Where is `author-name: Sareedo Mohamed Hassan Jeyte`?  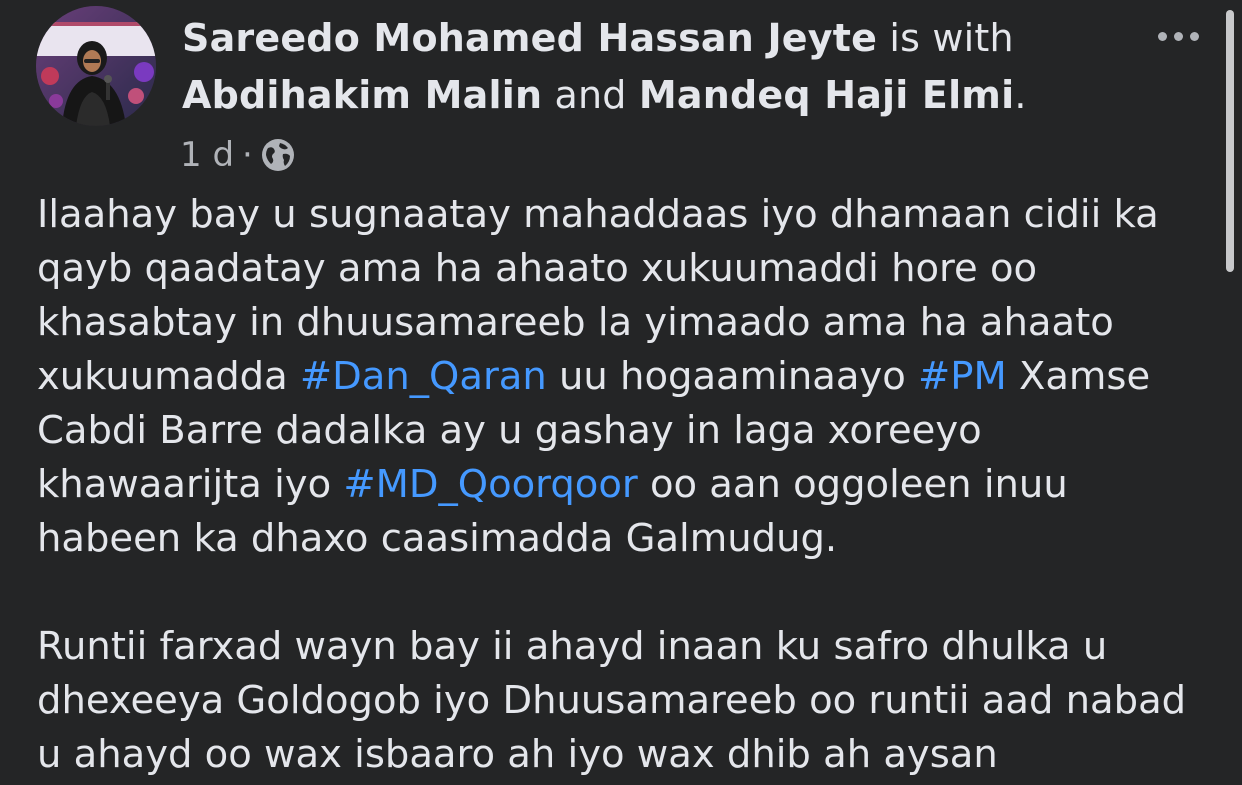 author-name: Sareedo Mohamed Hassan Jeyte is located at coordinates (529, 38).